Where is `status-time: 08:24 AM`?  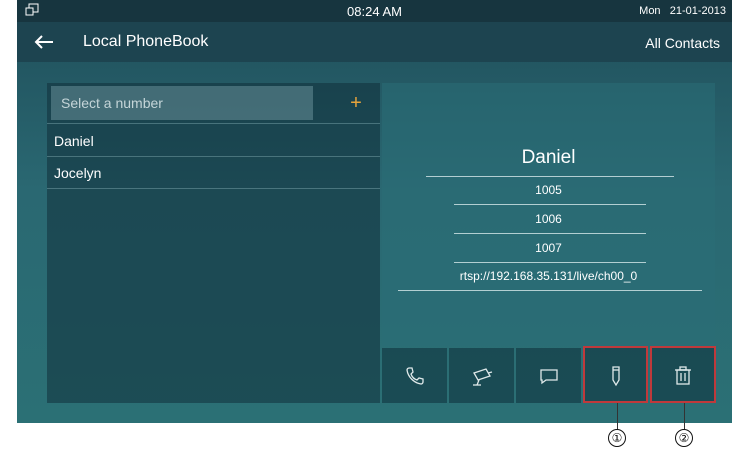
status-time: 08:24 AM is located at coordinates (374, 11).